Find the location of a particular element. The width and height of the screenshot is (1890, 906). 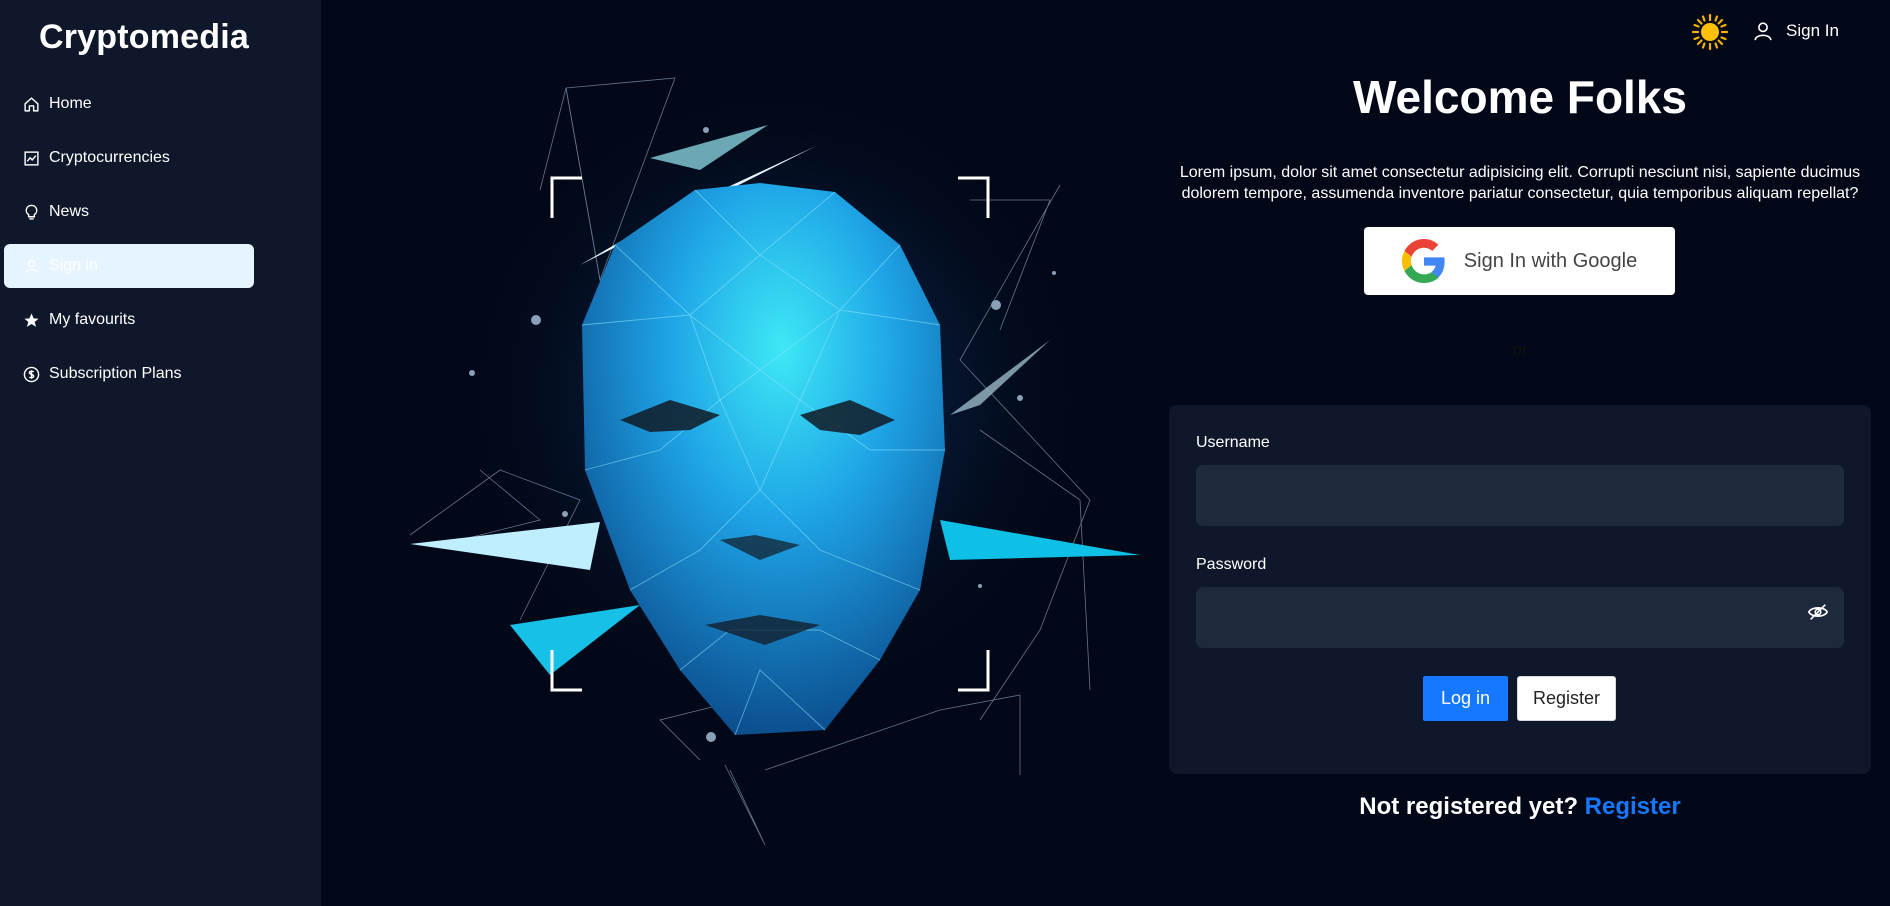

sidebar-item-favourites: My favourits is located at coordinates (129, 320).